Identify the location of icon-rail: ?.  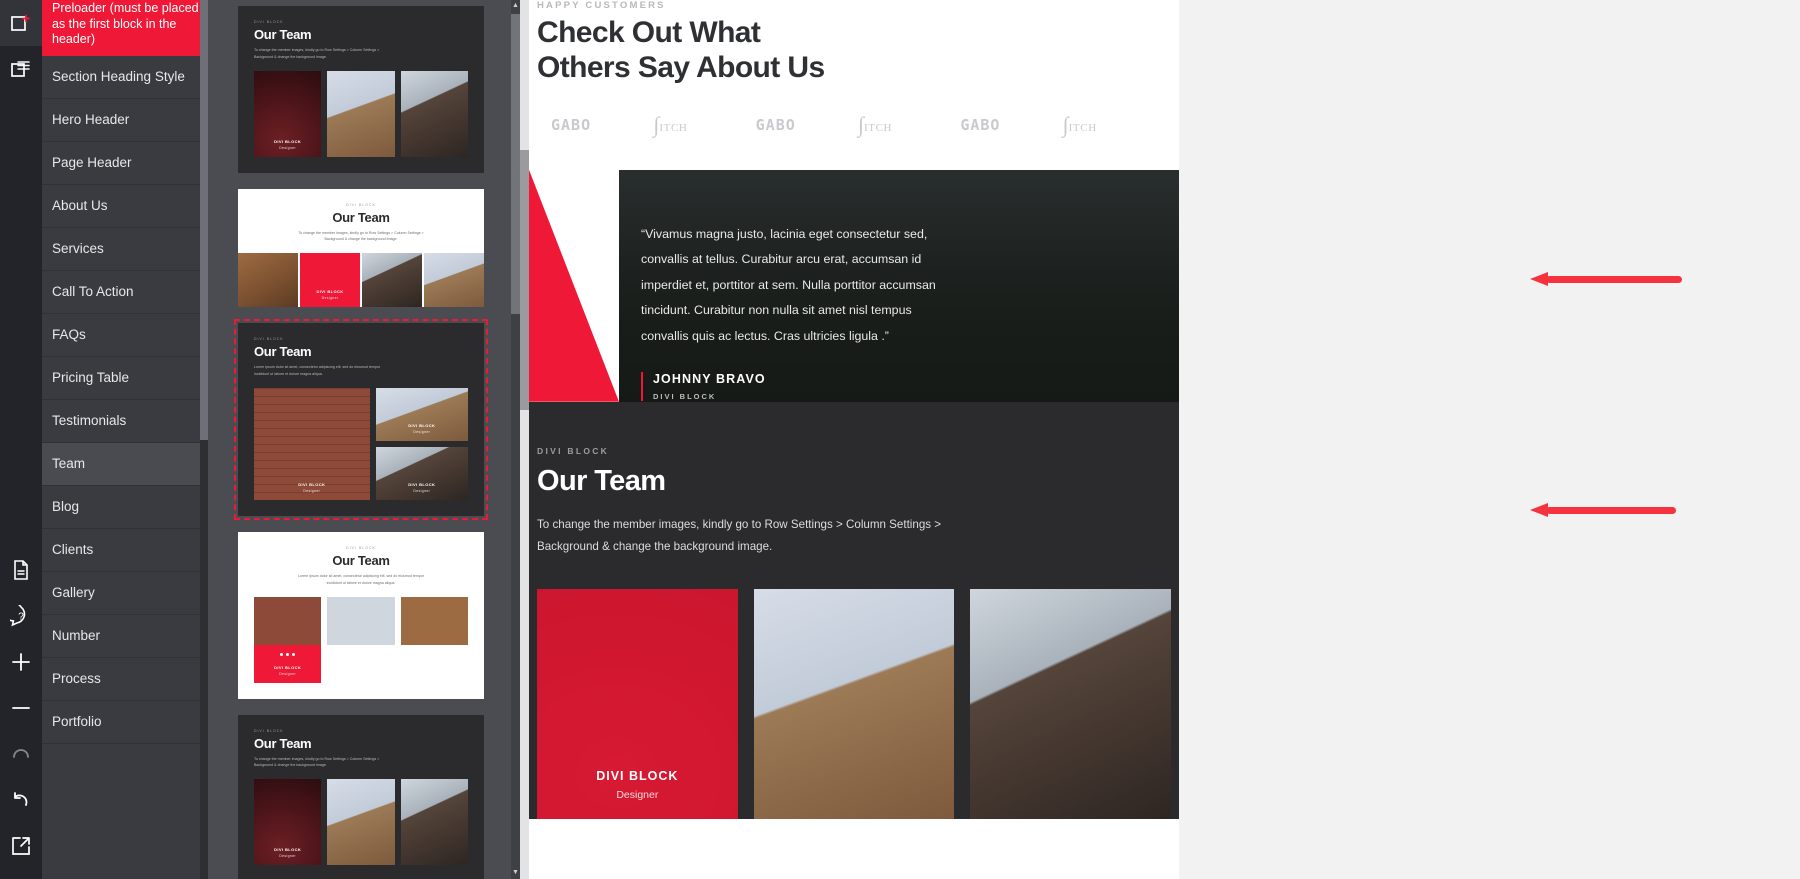
(21, 439).